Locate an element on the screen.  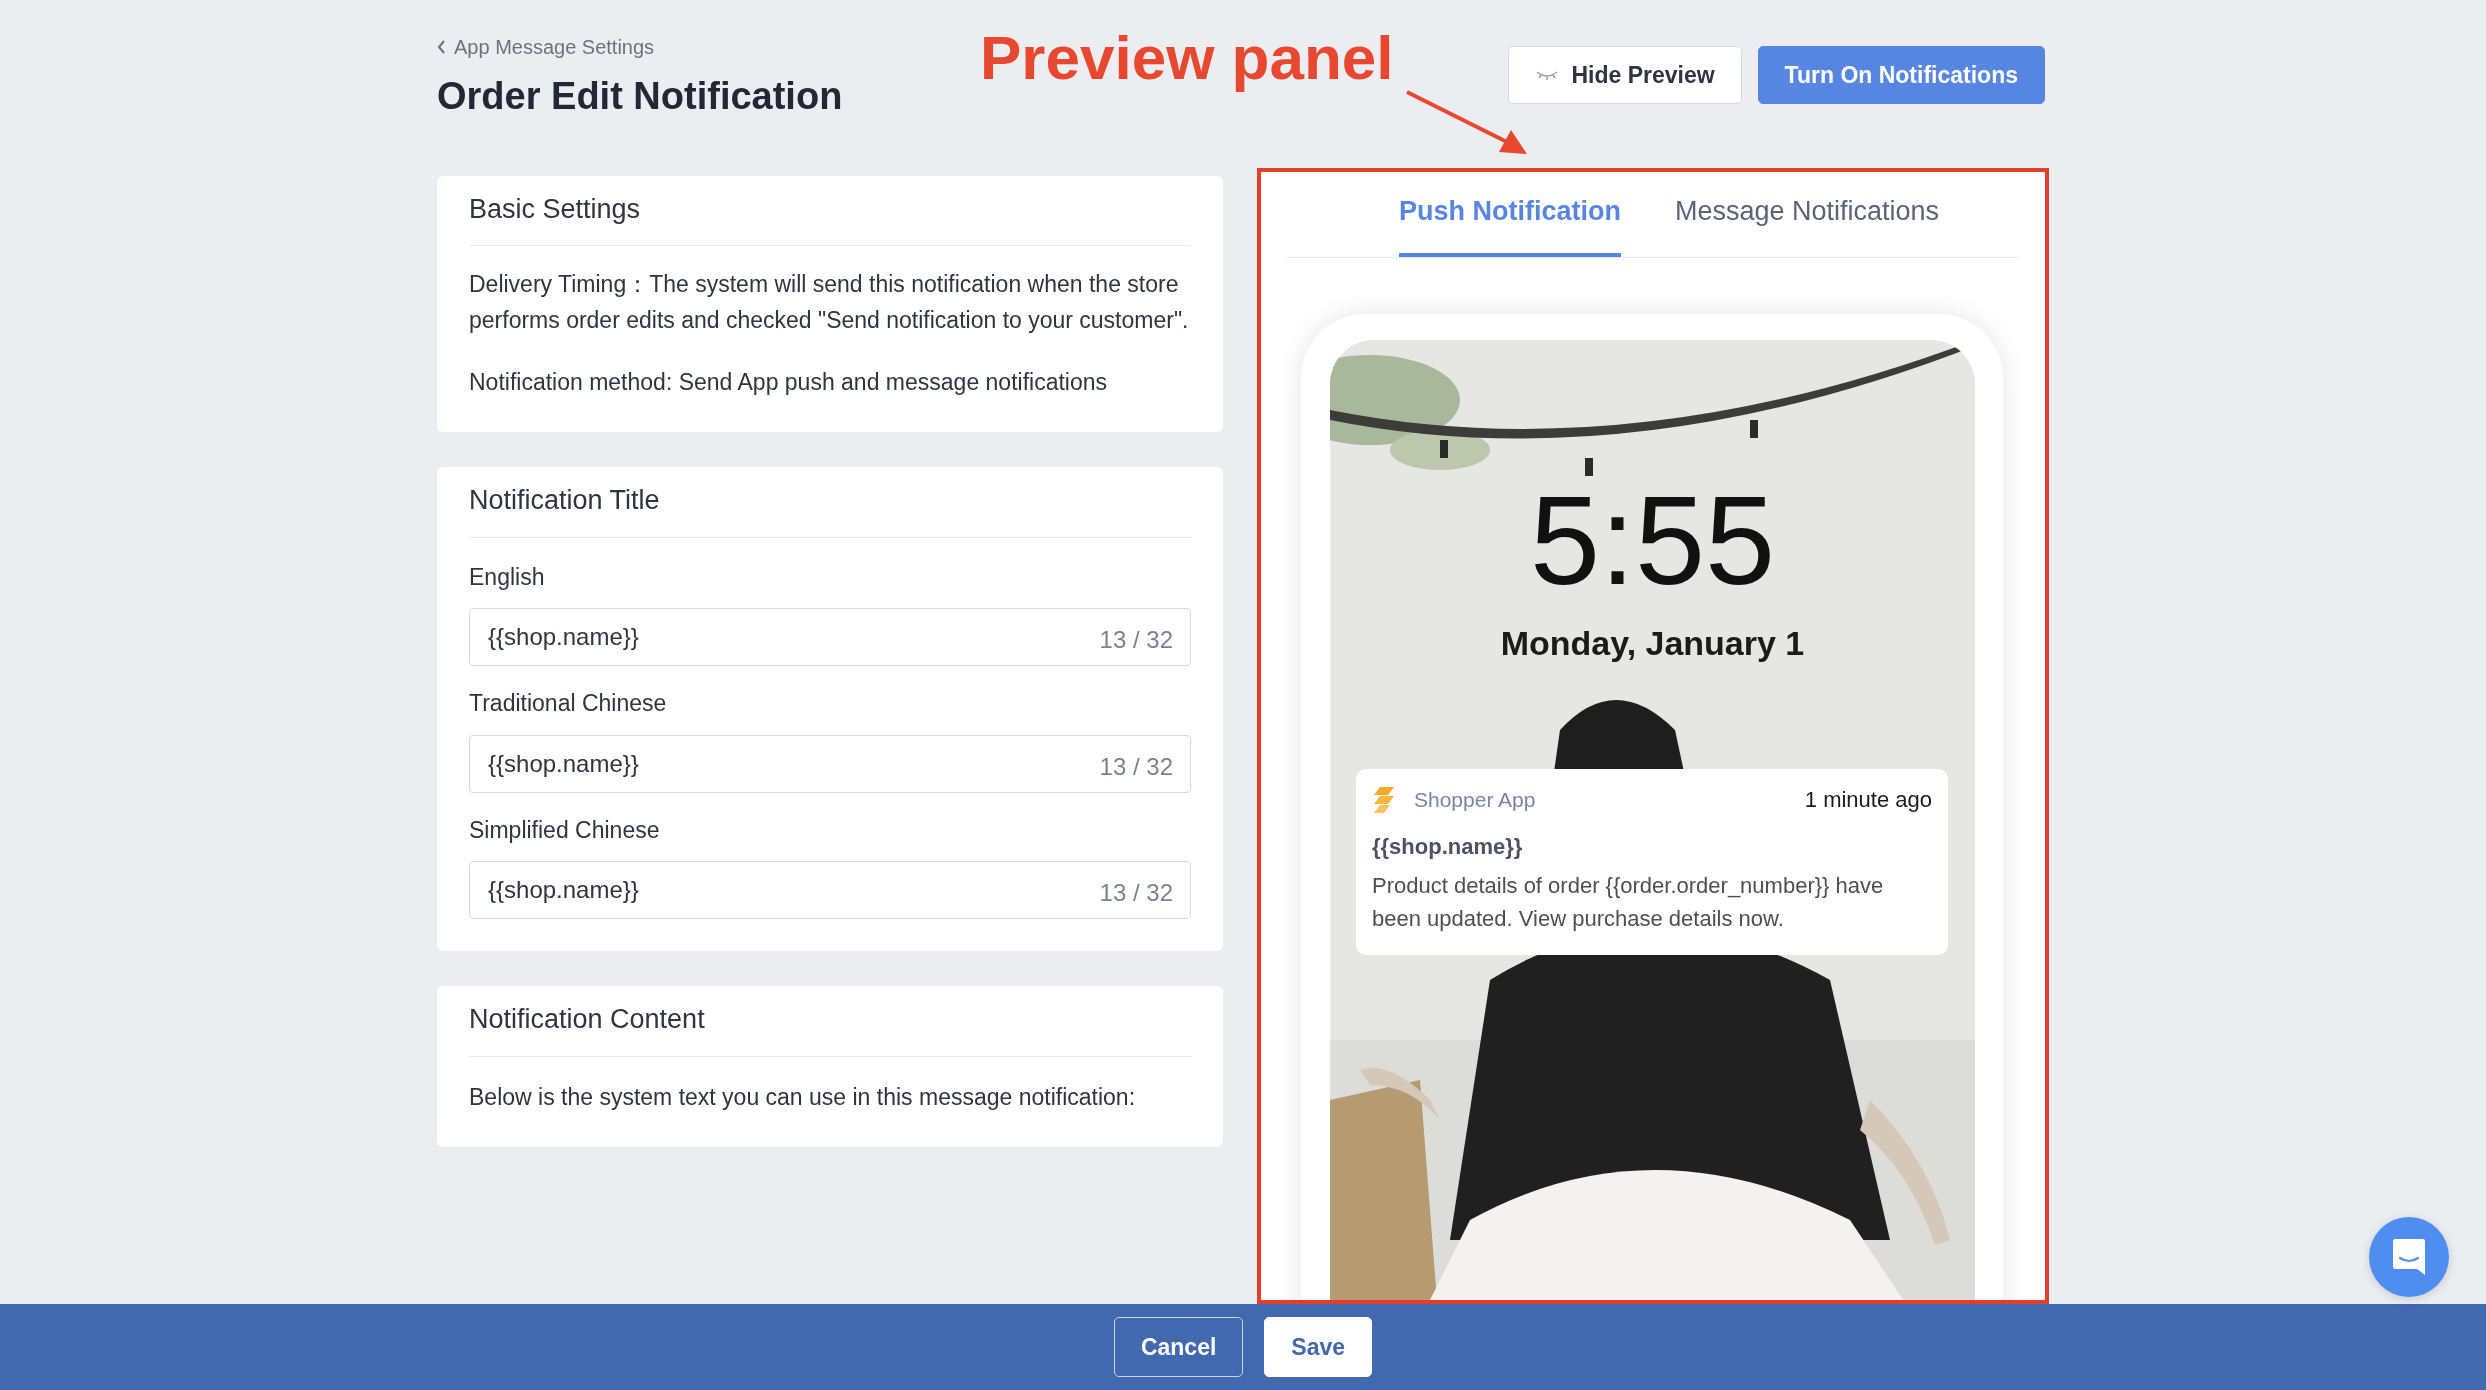
save-button: Save is located at coordinates (1318, 1347).